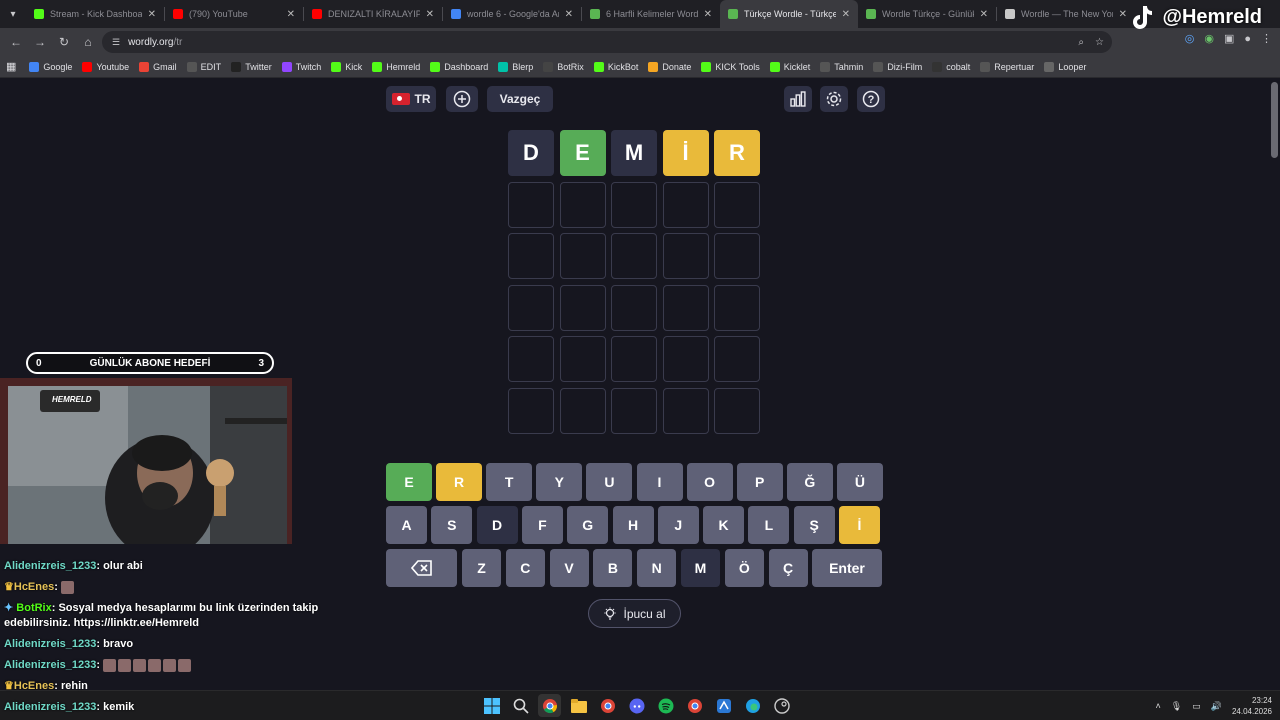  What do you see at coordinates (651, 14) in the screenshot?
I see `browser-tab: 6 Harfli Kelimeler Wordle ✕` at bounding box center [651, 14].